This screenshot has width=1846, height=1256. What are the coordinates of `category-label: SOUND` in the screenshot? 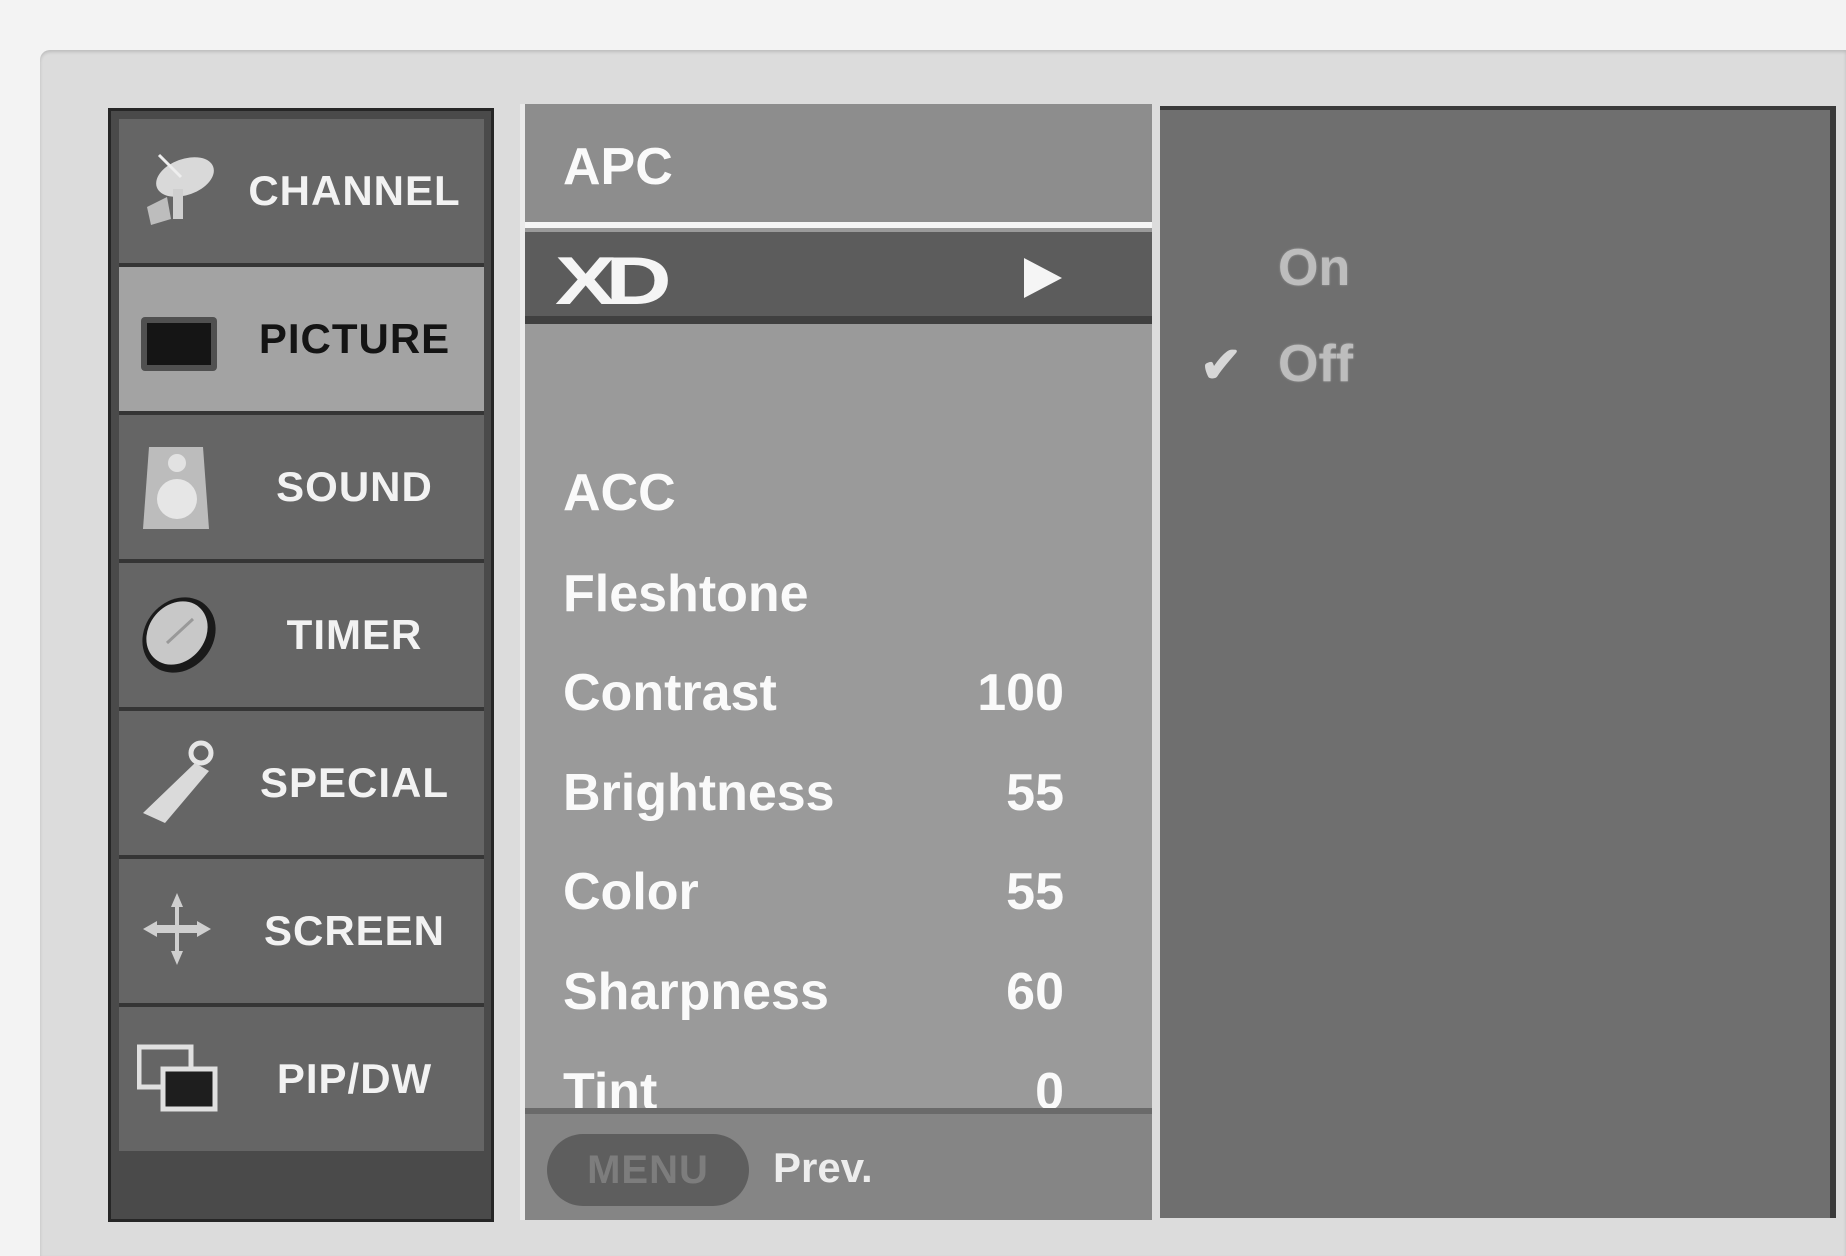 It's located at (354, 486).